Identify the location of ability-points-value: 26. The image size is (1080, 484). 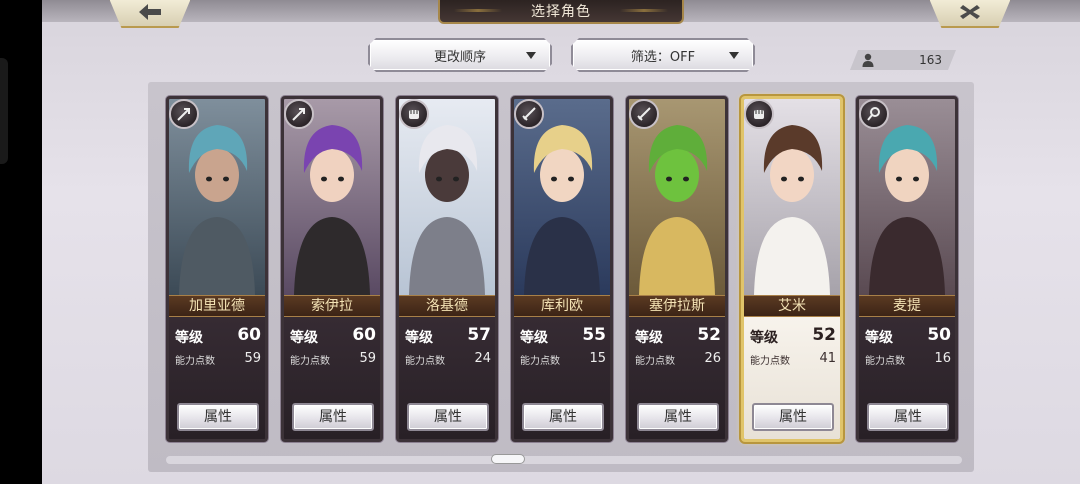
(712, 358).